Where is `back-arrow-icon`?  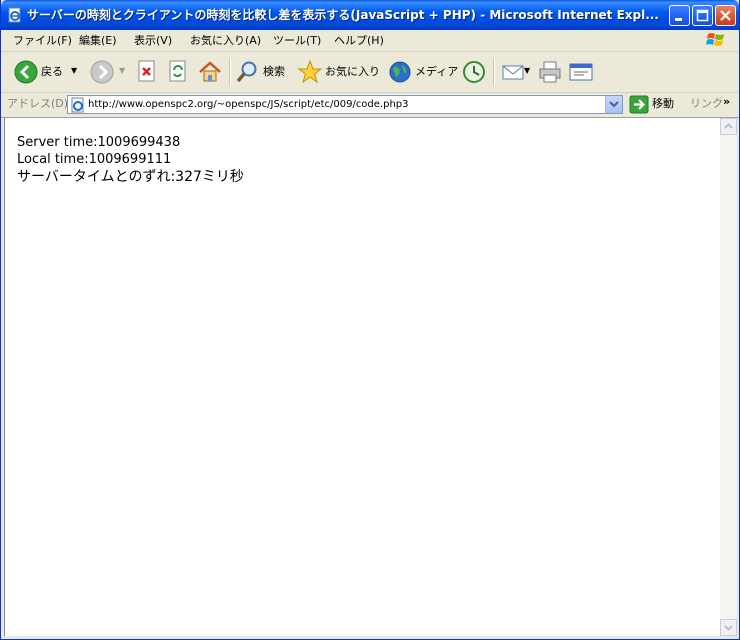 back-arrow-icon is located at coordinates (26, 72).